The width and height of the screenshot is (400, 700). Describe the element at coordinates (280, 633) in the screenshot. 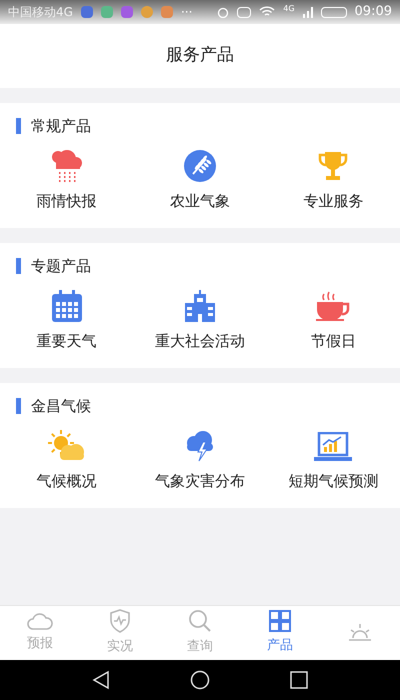

I see `tab-item: 产品` at that location.